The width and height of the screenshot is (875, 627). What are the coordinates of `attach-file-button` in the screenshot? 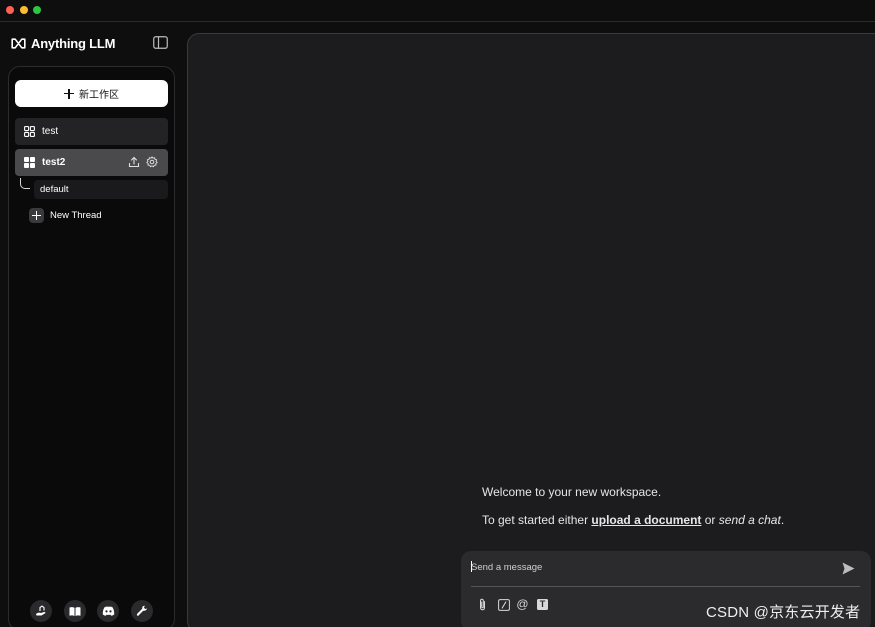 It's located at (482, 604).